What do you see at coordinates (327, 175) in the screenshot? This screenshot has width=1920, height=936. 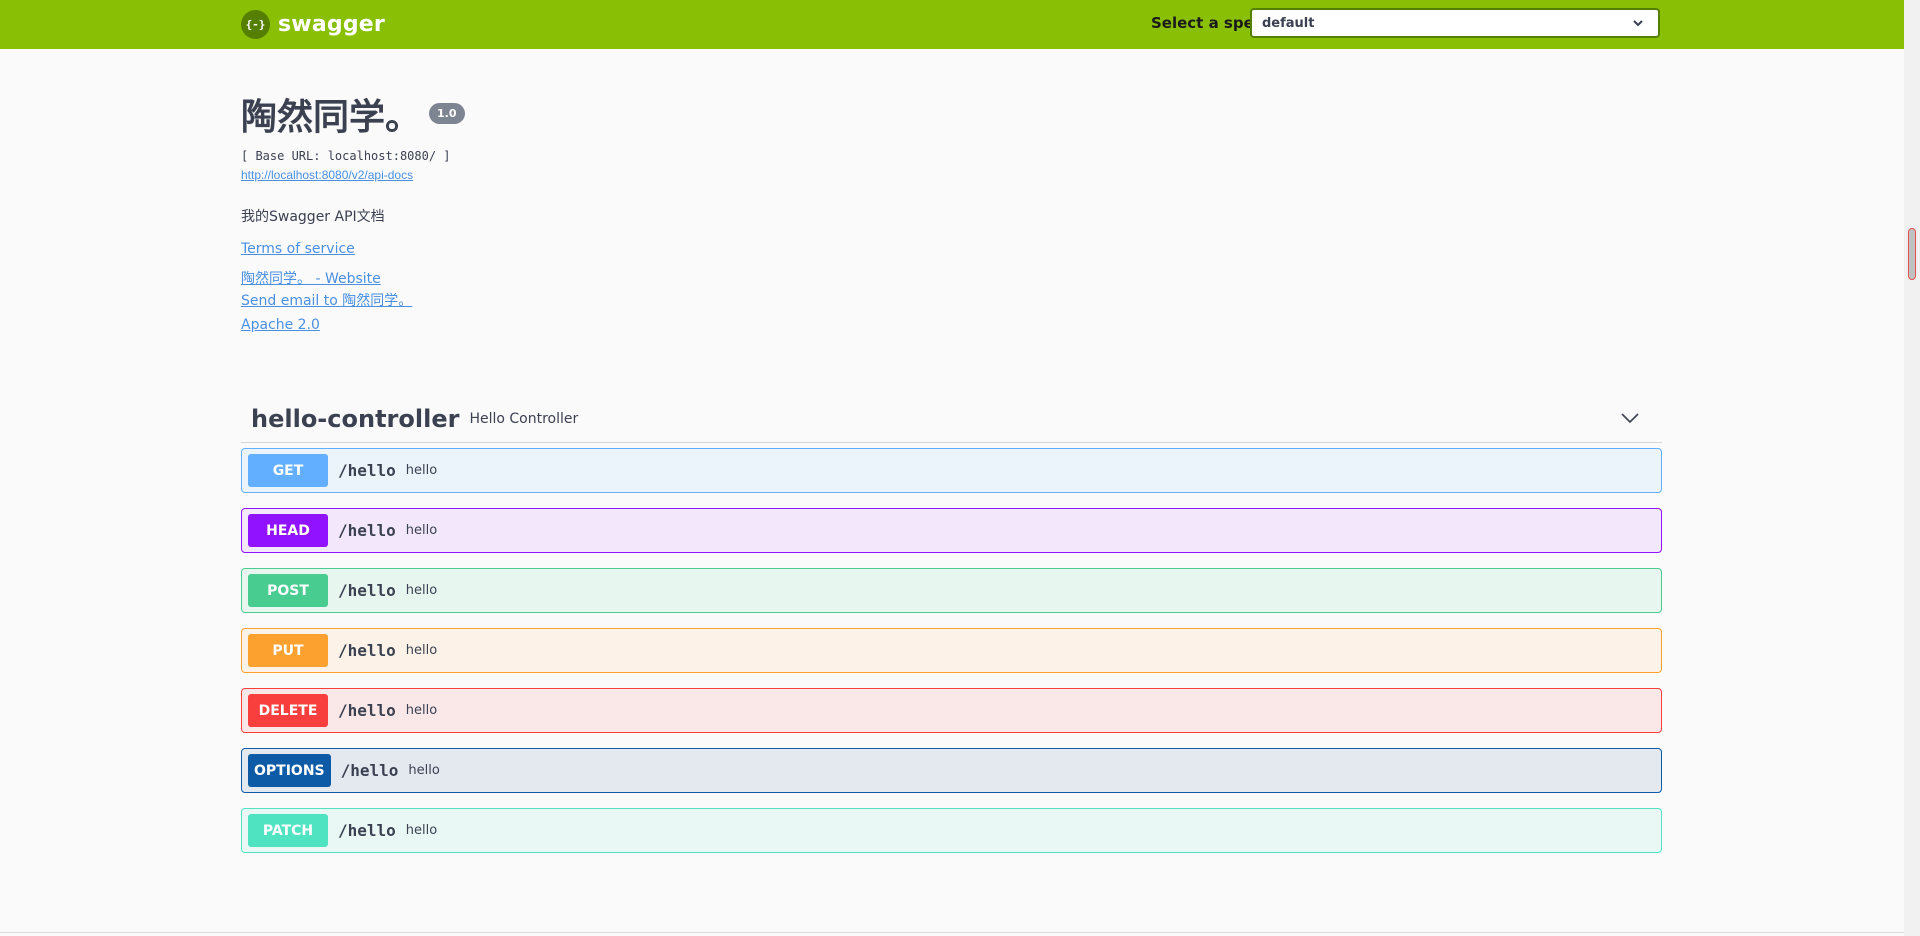 I see `api-docs-link: http://localhost:8080/v2/api-docs` at bounding box center [327, 175].